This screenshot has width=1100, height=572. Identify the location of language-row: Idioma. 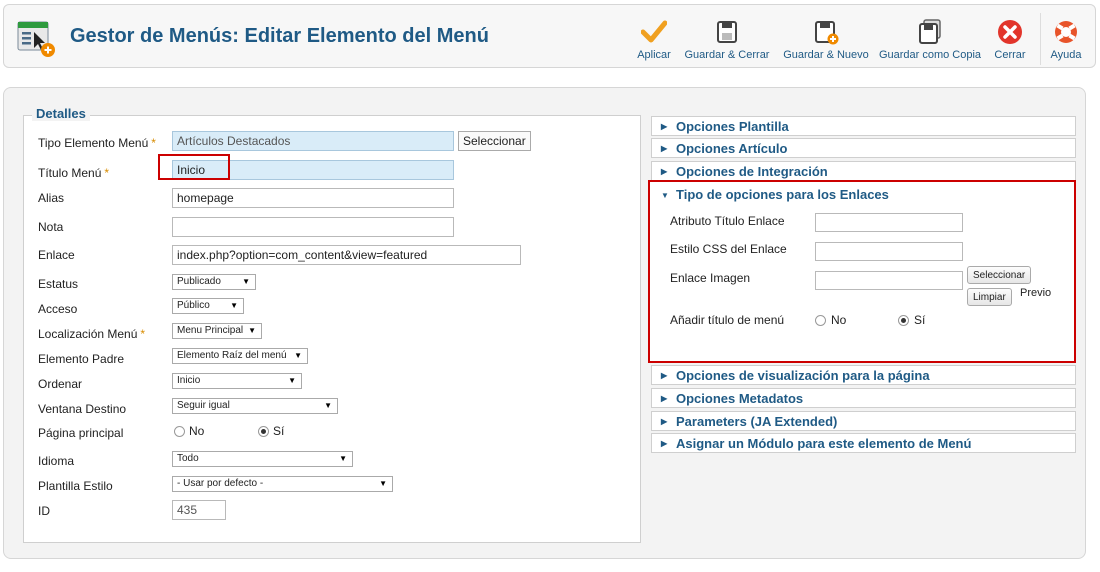
(103, 461).